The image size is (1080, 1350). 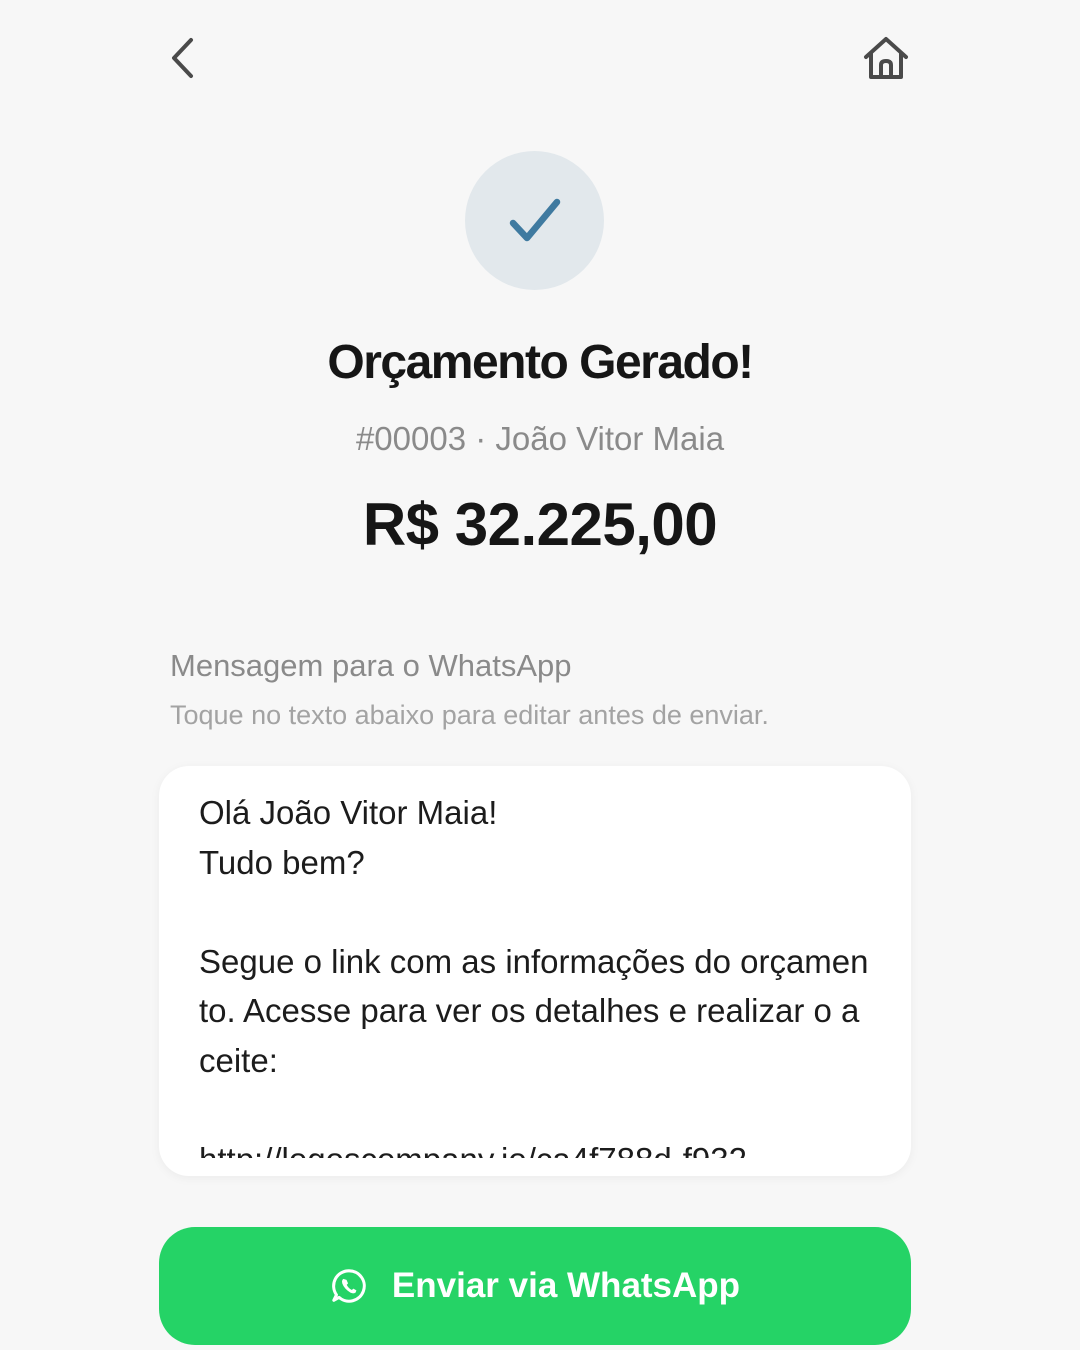 I want to click on back-button, so click(x=184, y=58).